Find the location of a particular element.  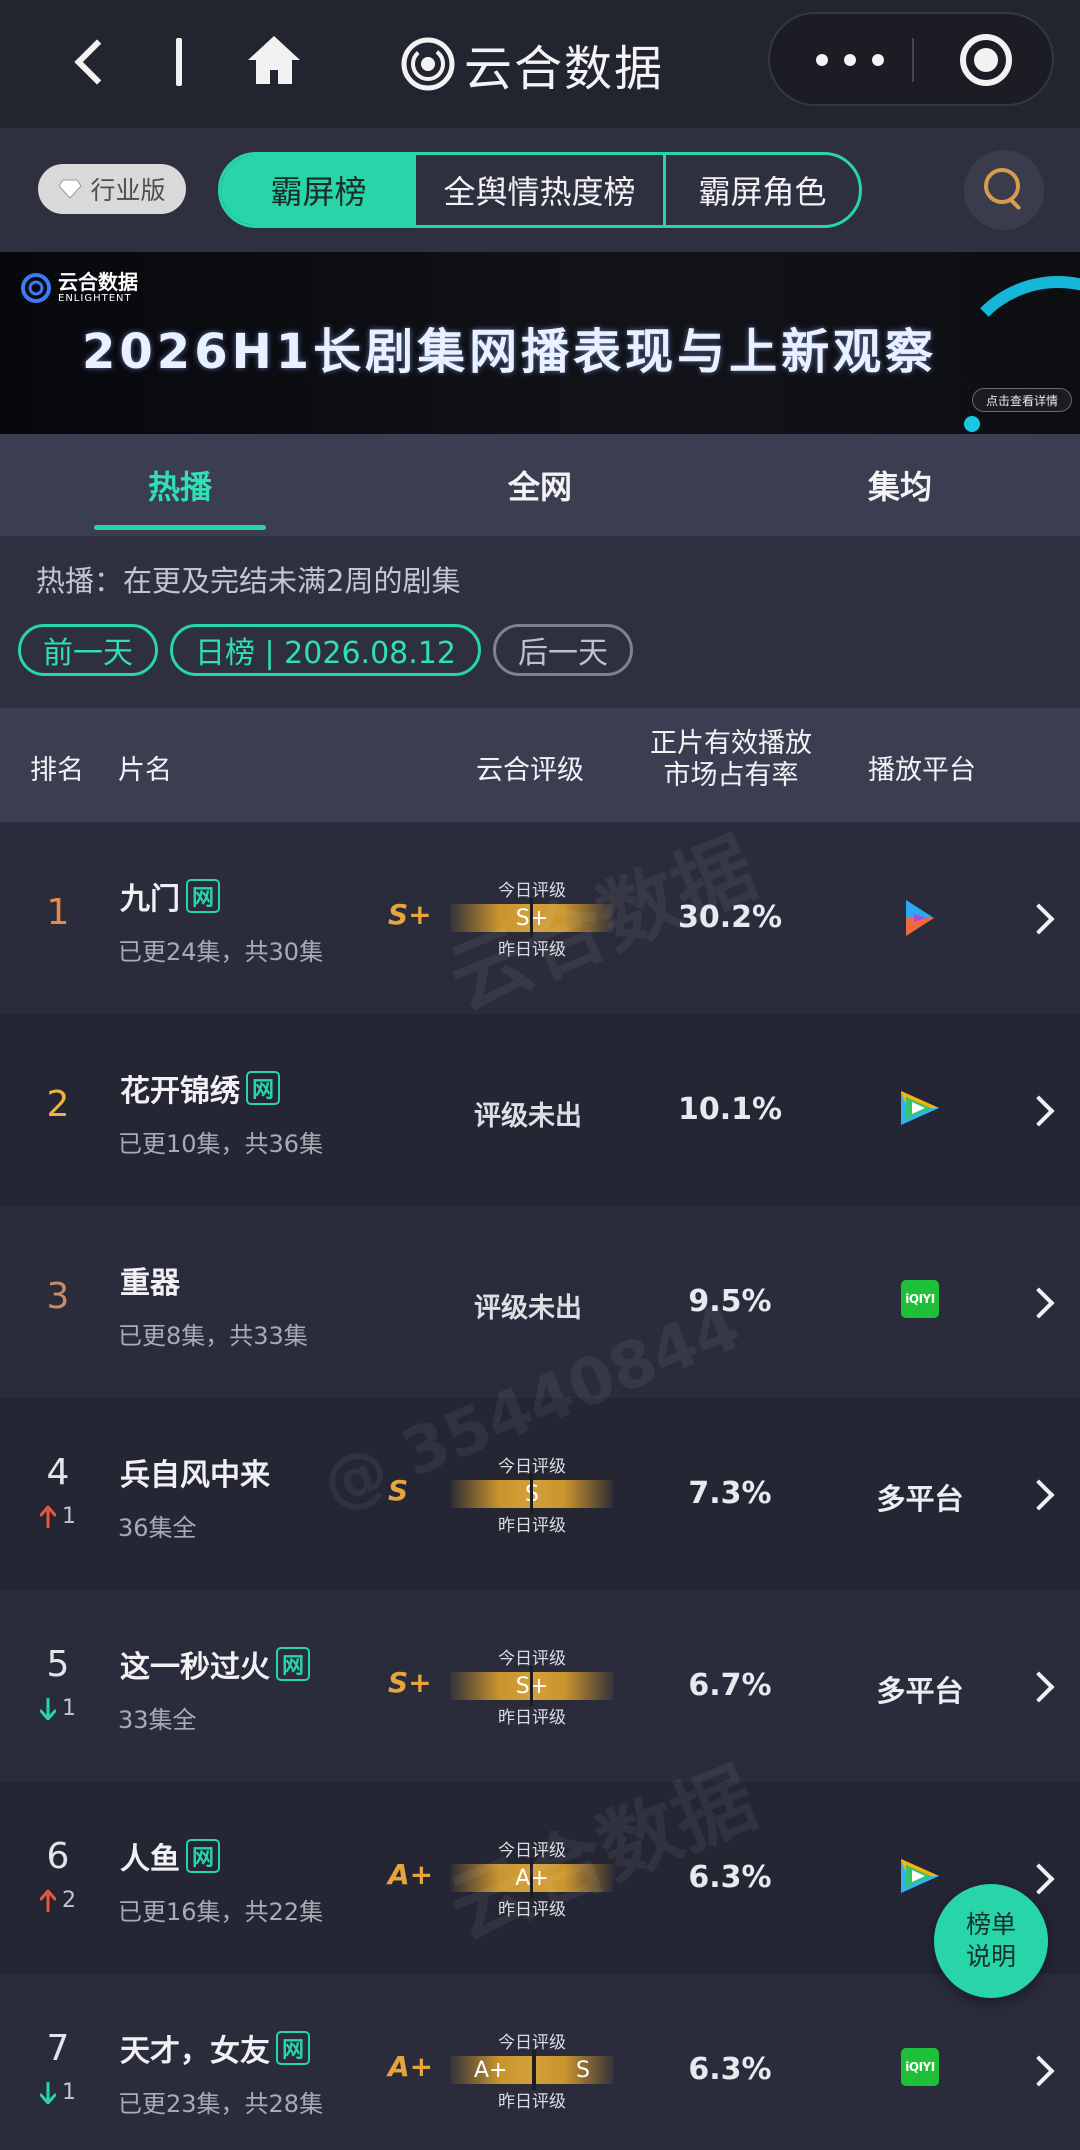

youku-icon is located at coordinates (920, 918).